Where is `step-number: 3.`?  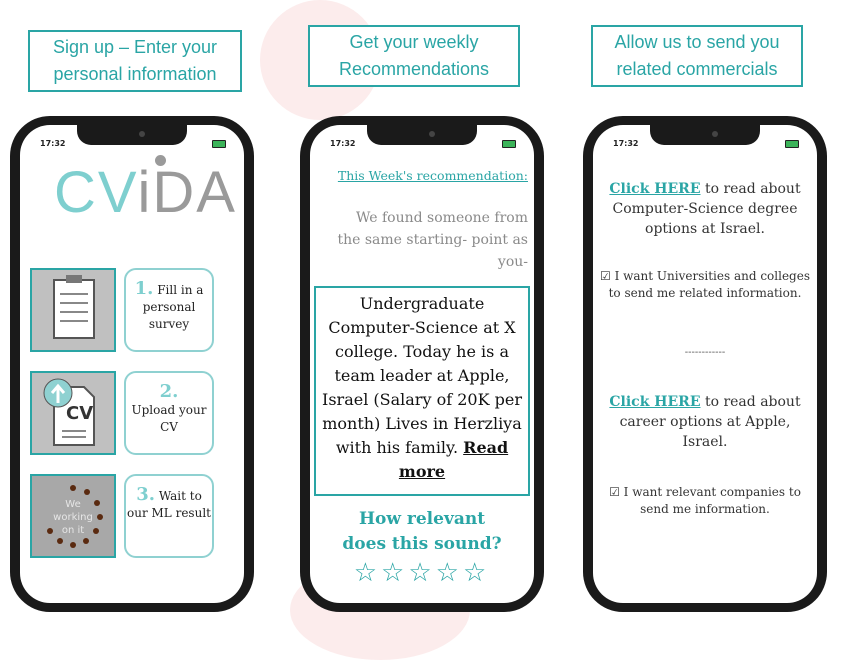 step-number: 3. is located at coordinates (145, 494).